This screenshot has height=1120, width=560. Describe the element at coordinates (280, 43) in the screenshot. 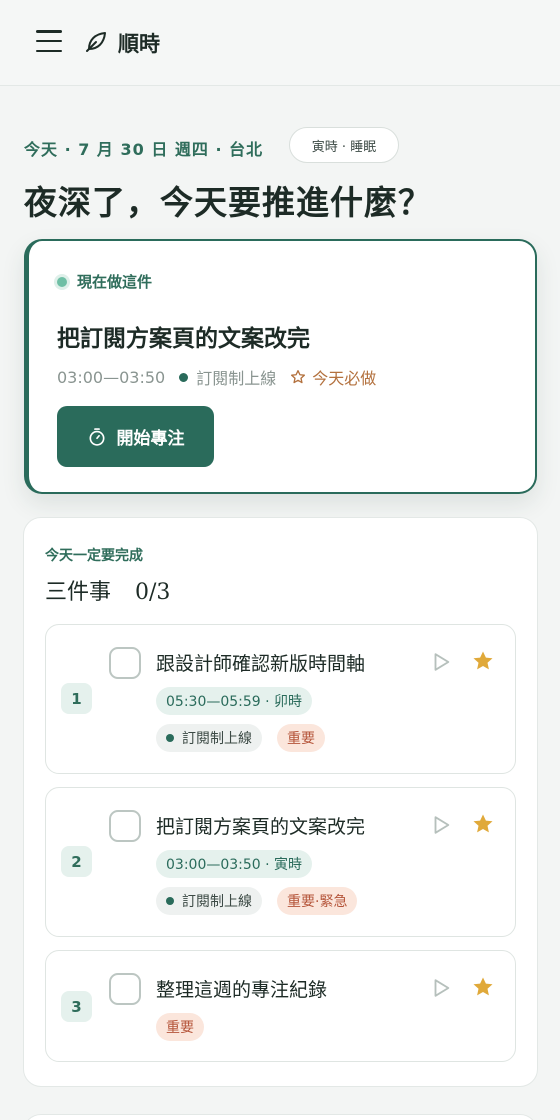

I see `top-bar: 順時` at that location.